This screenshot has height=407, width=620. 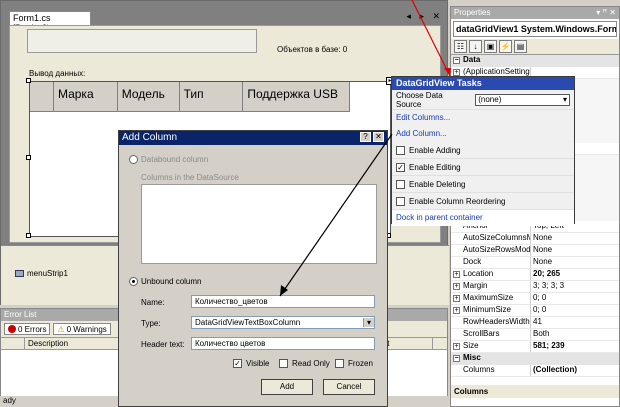 What do you see at coordinates (483, 167) in the screenshot?
I see `option-enable-editing: ✓ Enable Editing` at bounding box center [483, 167].